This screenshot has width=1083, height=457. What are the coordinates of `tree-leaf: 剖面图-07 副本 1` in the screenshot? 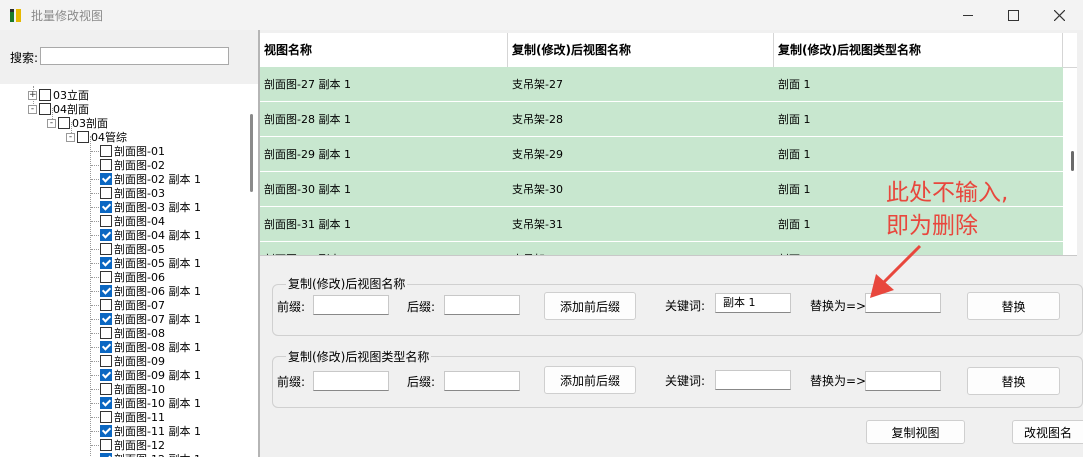 It's located at (150, 319).